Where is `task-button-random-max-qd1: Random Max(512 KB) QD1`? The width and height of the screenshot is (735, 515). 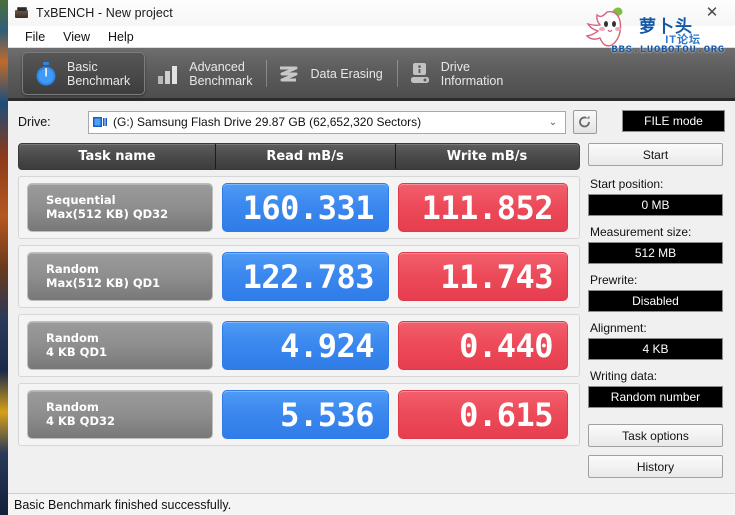 task-button-random-max-qd1: Random Max(512 KB) QD1 is located at coordinates (120, 276).